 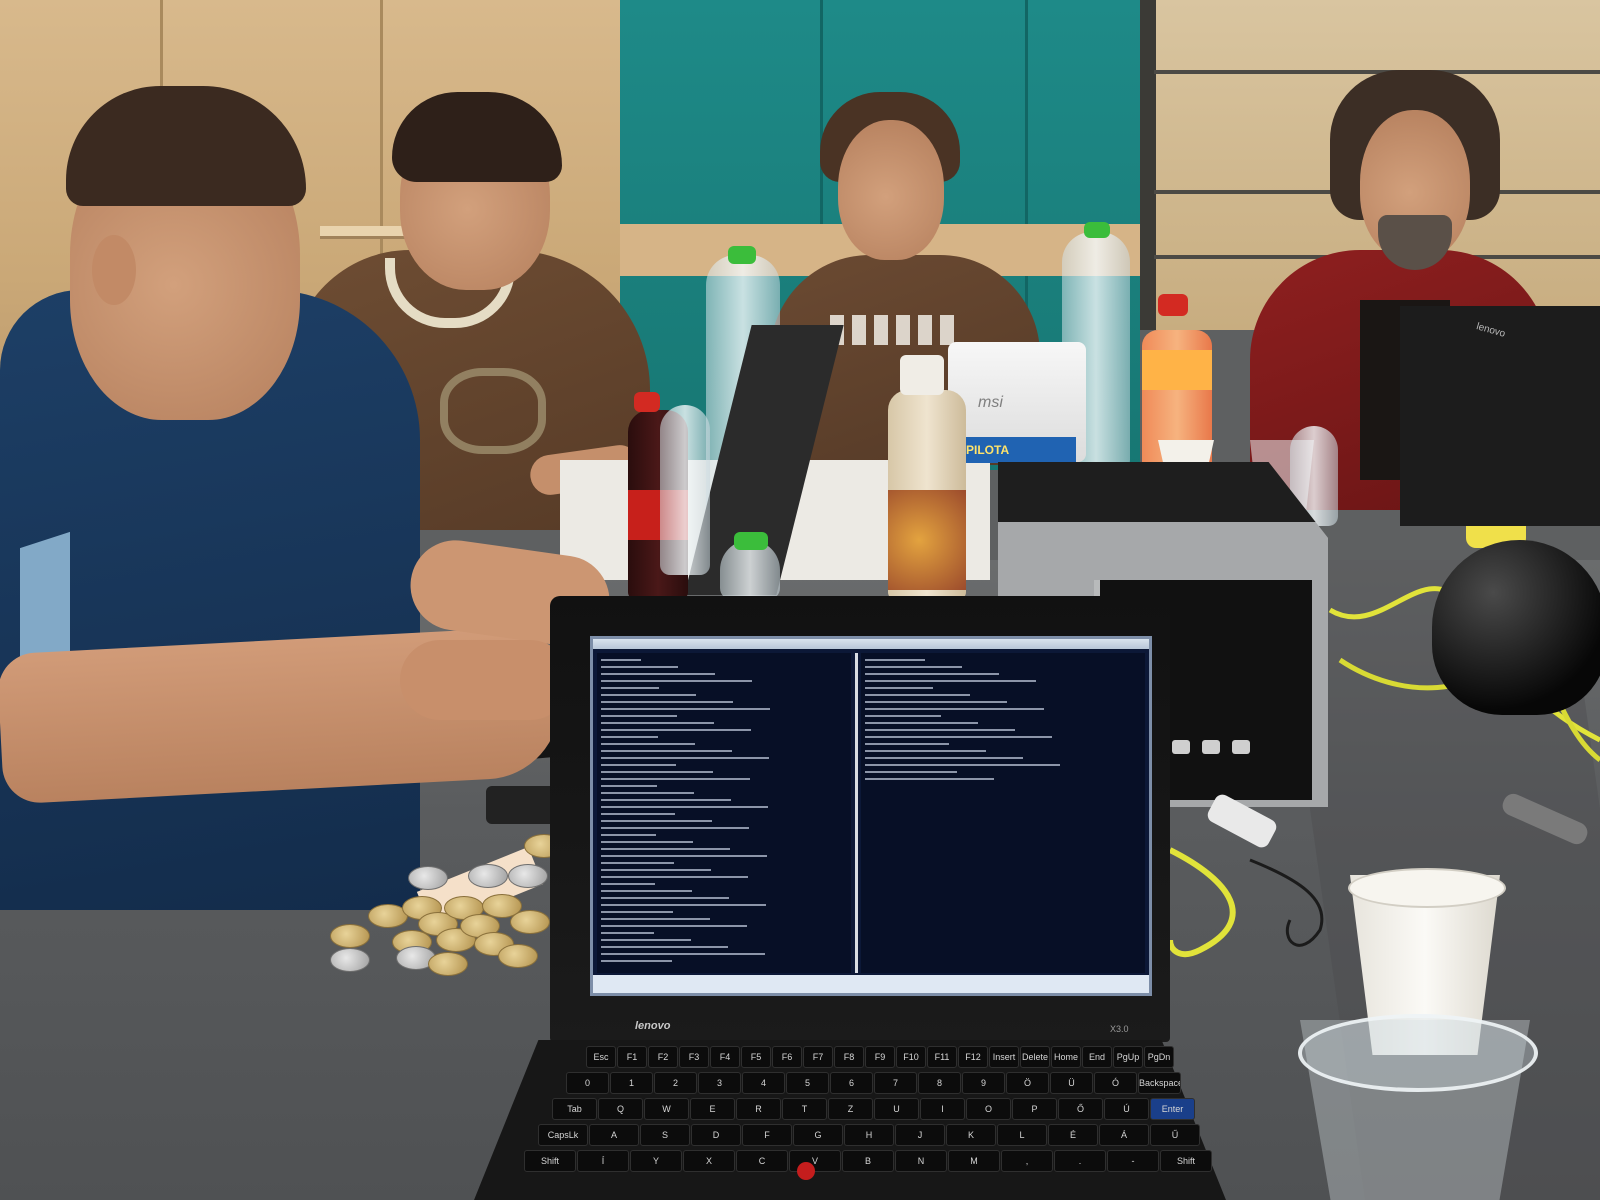 I want to click on trackpoint, so click(x=806, y=1171).